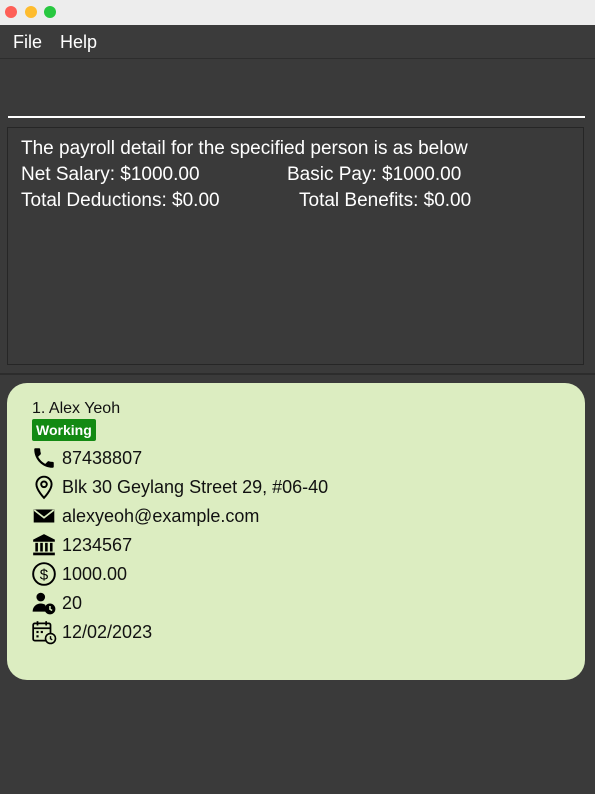 The width and height of the screenshot is (595, 794). Describe the element at coordinates (110, 174) in the screenshot. I see `net-salary-text: Net Salary: $1000.00` at that location.